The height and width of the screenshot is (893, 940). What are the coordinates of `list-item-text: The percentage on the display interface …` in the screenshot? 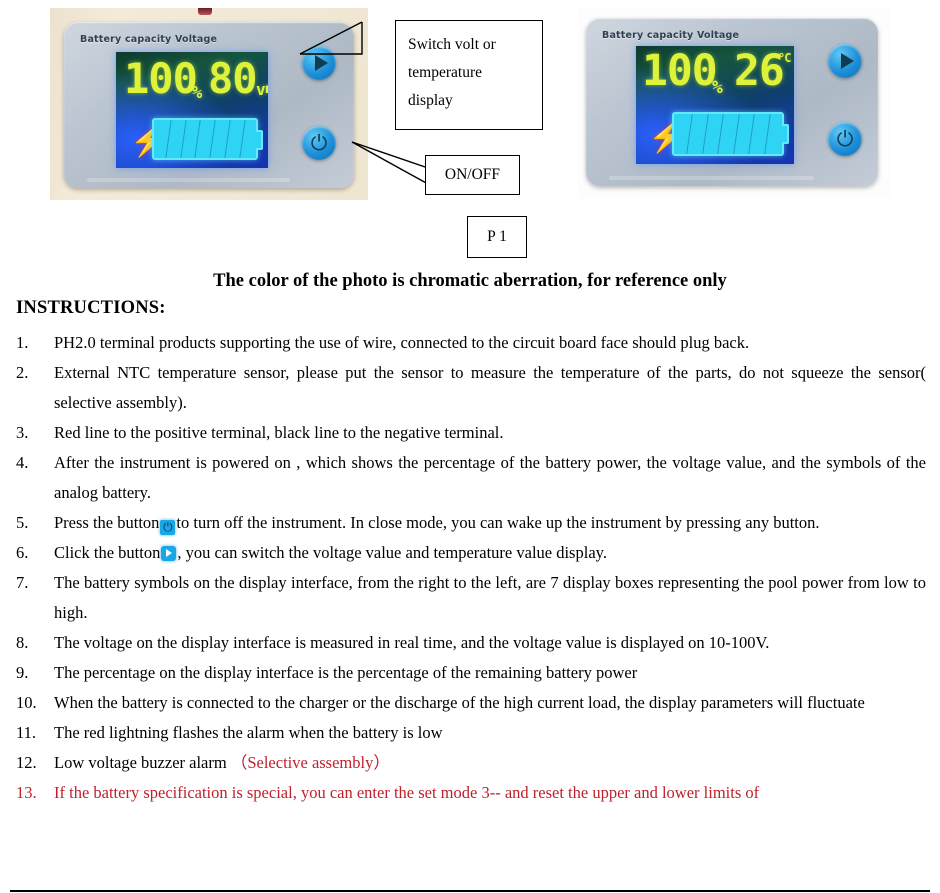 It's located at (346, 672).